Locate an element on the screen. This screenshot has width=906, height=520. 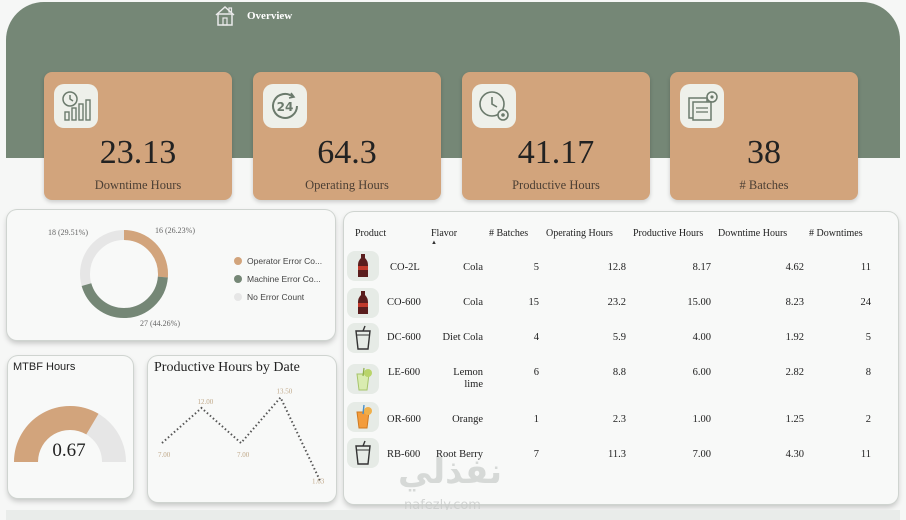
row5-operating: 2.3 is located at coordinates (619, 419).